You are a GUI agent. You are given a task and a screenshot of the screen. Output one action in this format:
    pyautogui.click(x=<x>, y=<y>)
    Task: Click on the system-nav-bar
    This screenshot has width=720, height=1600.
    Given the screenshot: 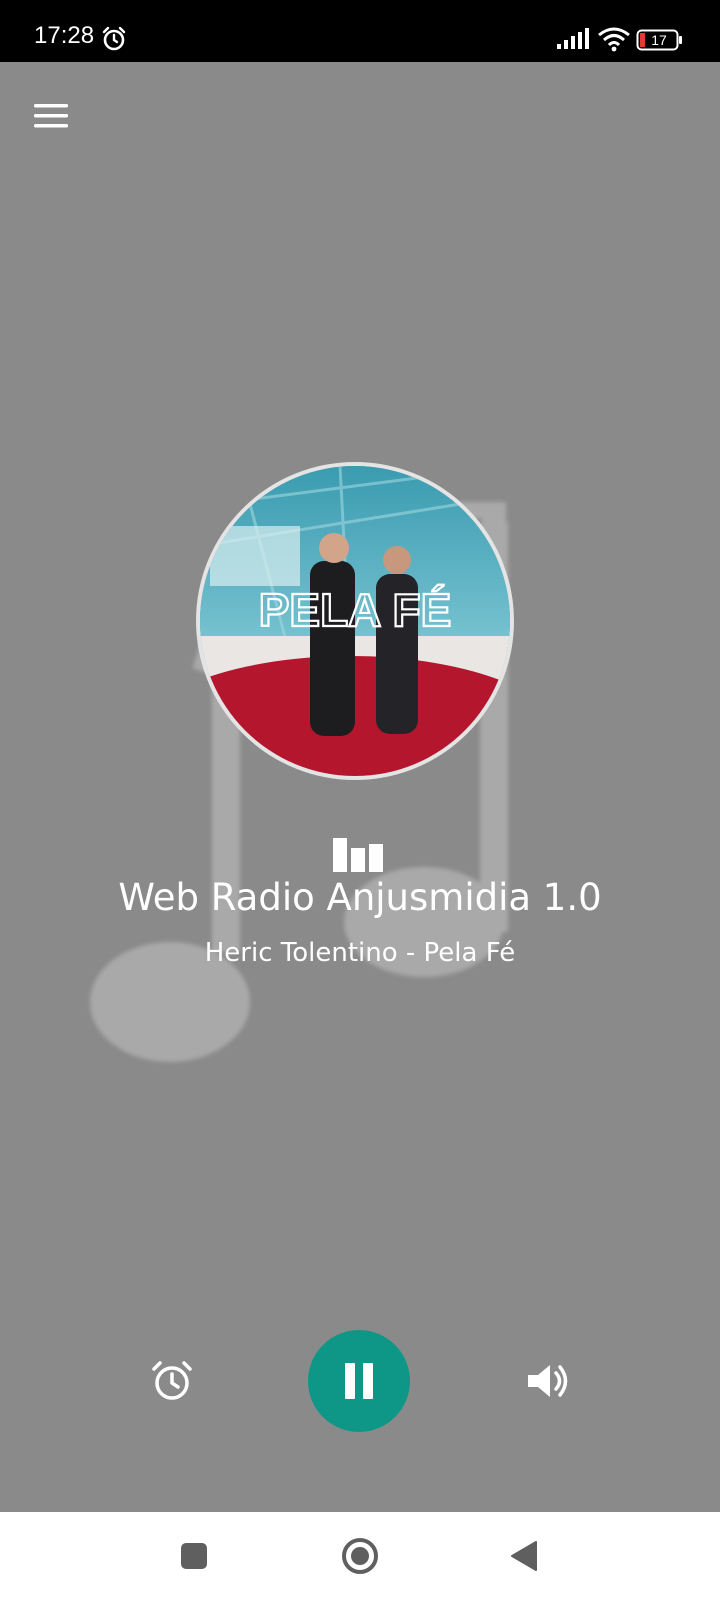 What is the action you would take?
    pyautogui.click(x=360, y=1556)
    